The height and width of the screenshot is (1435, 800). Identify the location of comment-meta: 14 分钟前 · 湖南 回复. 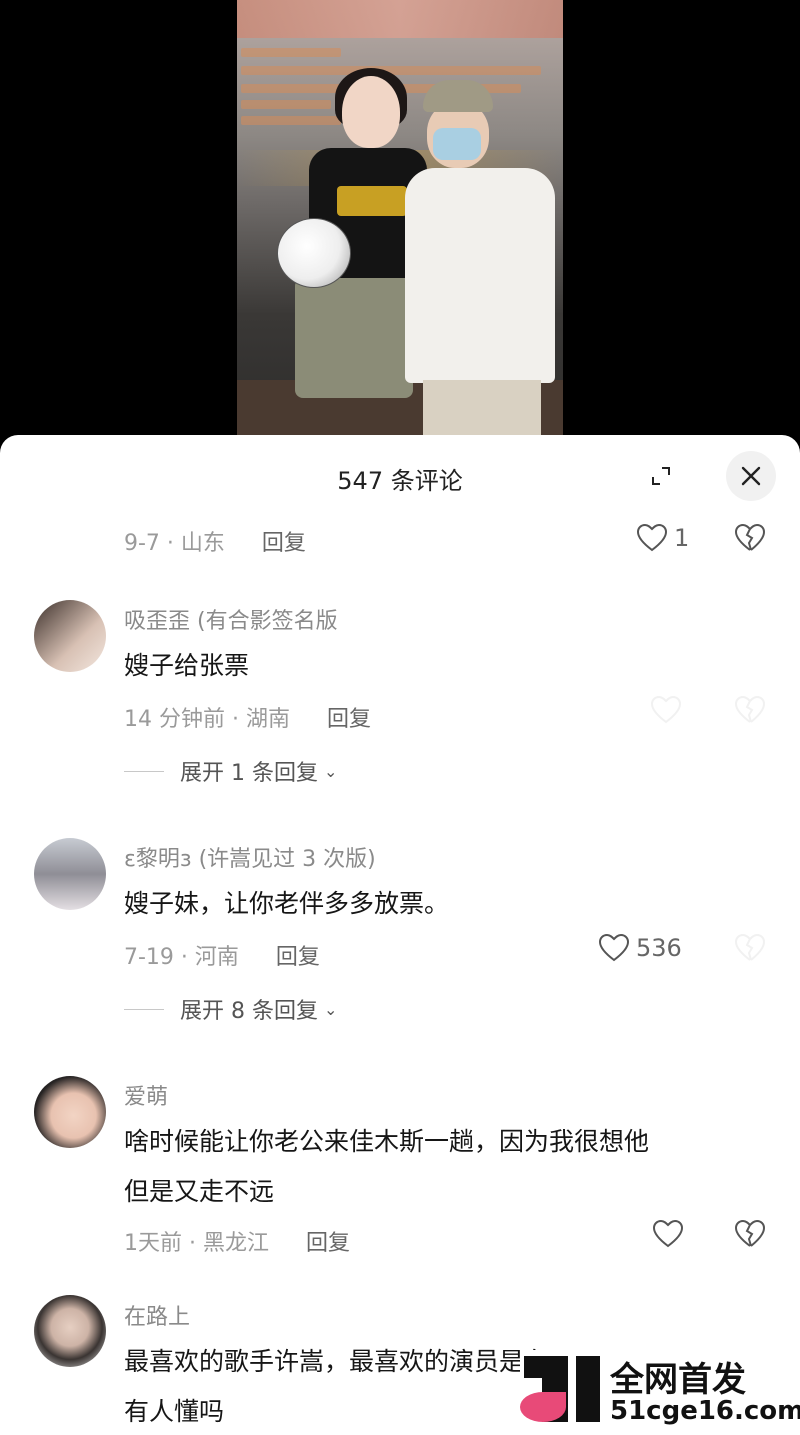
(247, 717).